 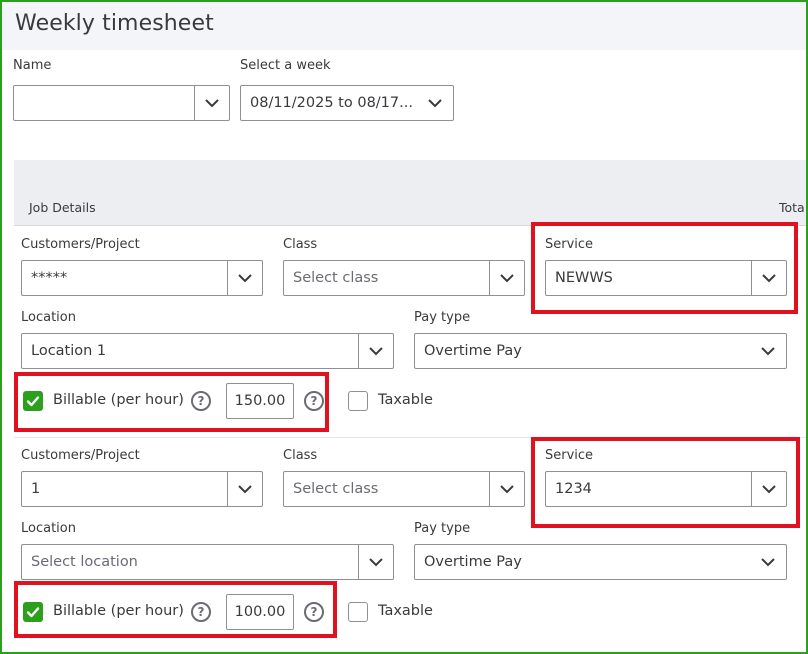 What do you see at coordinates (49, 278) in the screenshot?
I see `customers-project-value: *****` at bounding box center [49, 278].